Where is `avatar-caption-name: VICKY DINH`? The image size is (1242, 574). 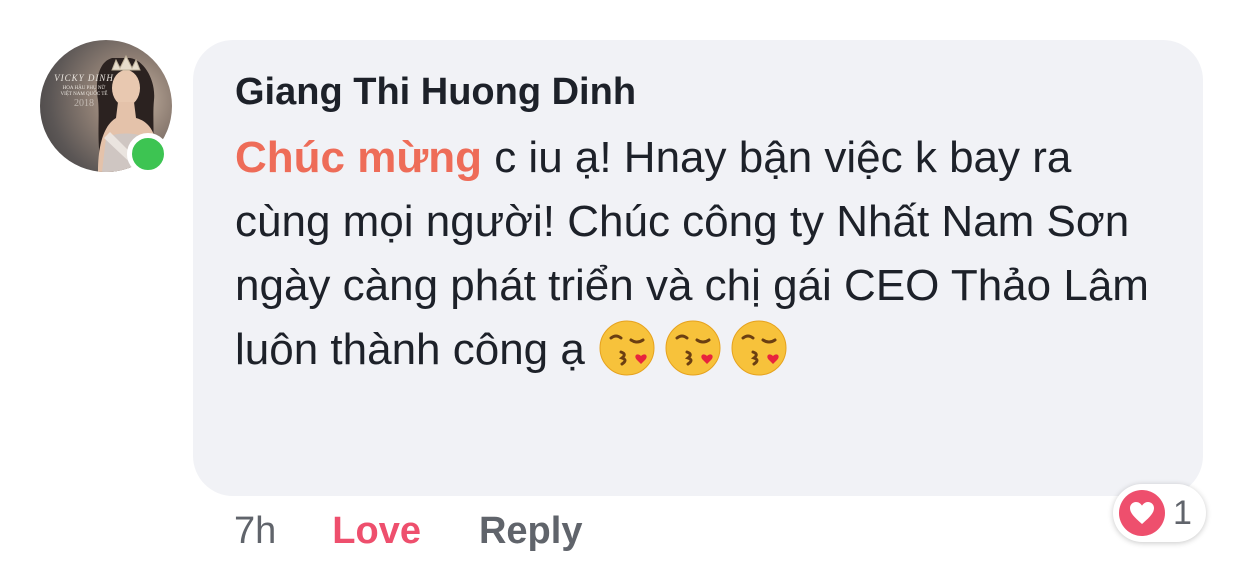 avatar-caption-name: VICKY DINH is located at coordinates (84, 78).